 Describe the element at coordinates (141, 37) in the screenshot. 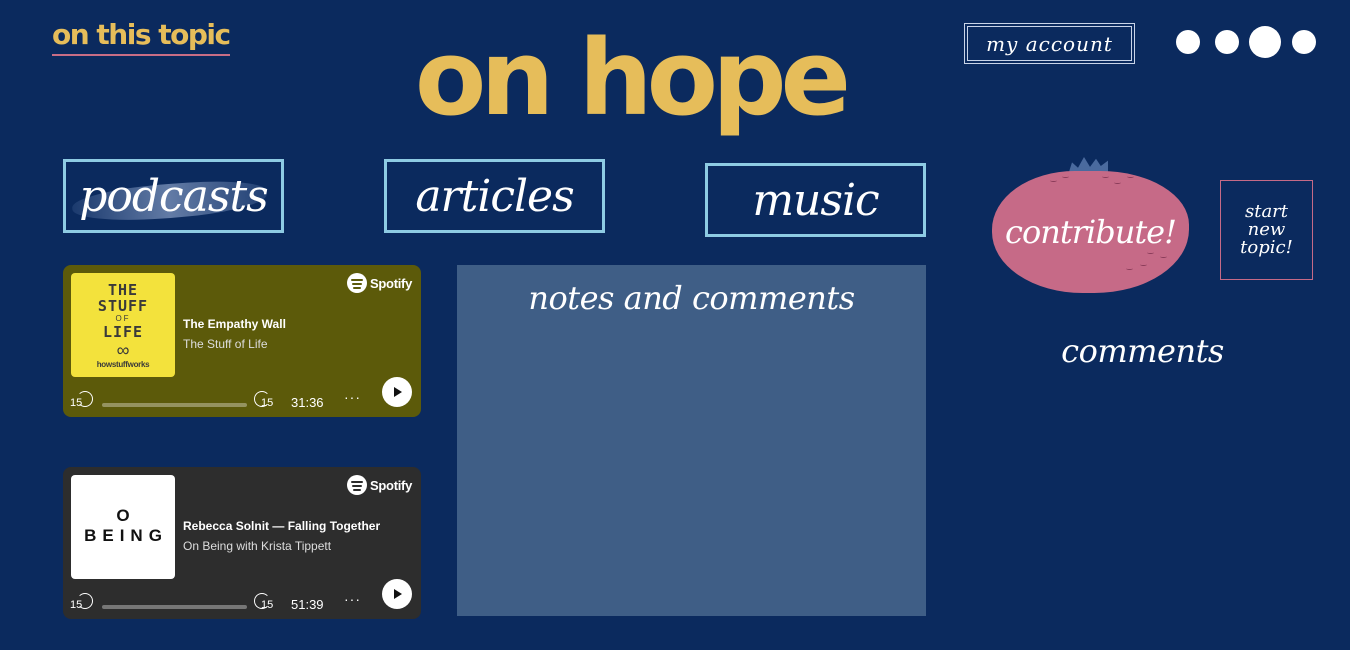

I see `on-this-topic-link: on this topic` at that location.